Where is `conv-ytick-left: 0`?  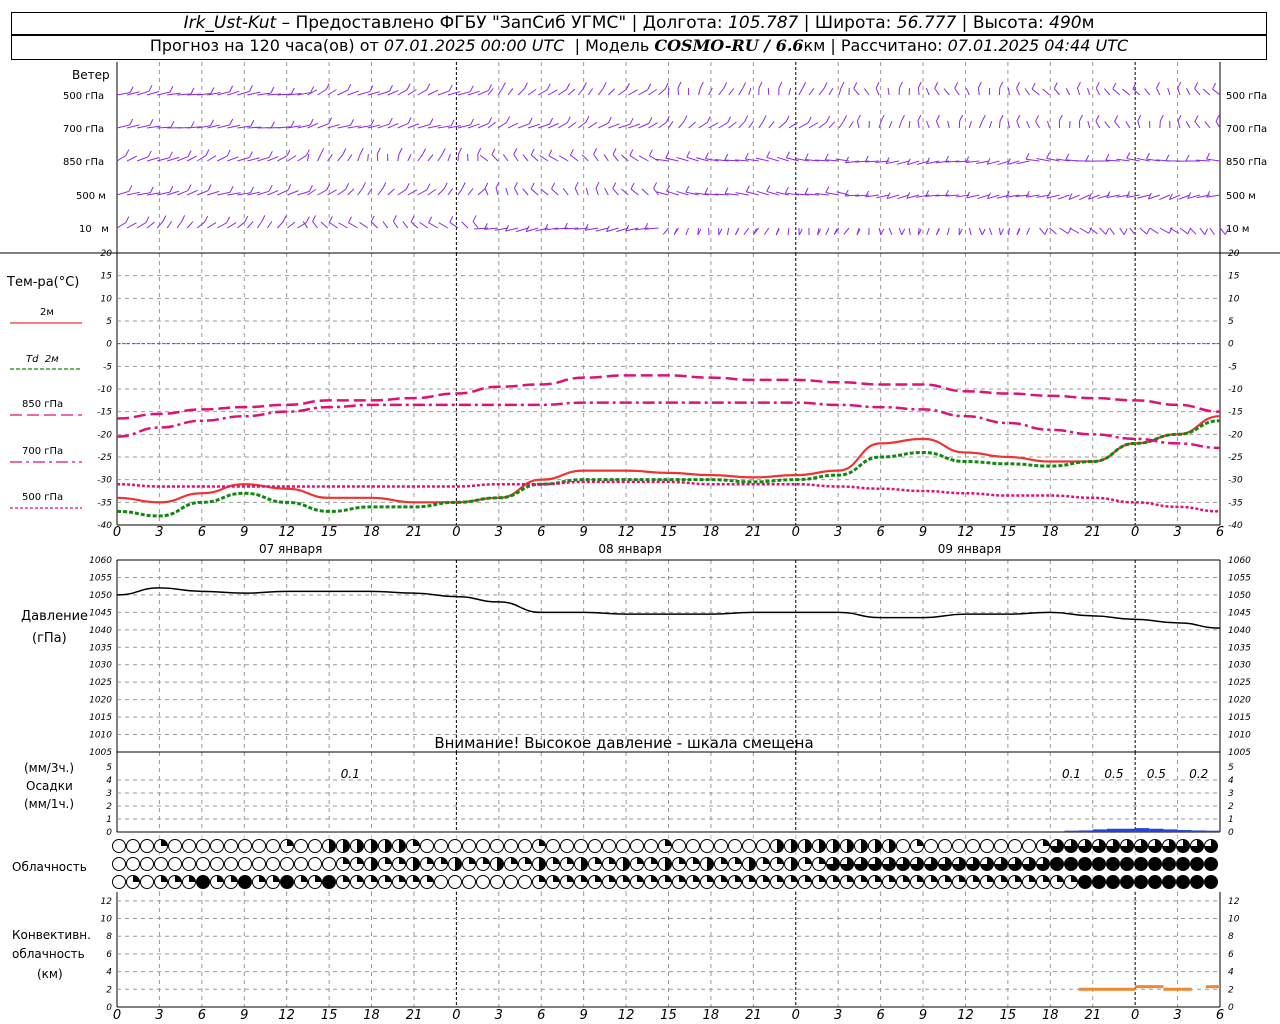
conv-ytick-left: 0 is located at coordinates (109, 1008).